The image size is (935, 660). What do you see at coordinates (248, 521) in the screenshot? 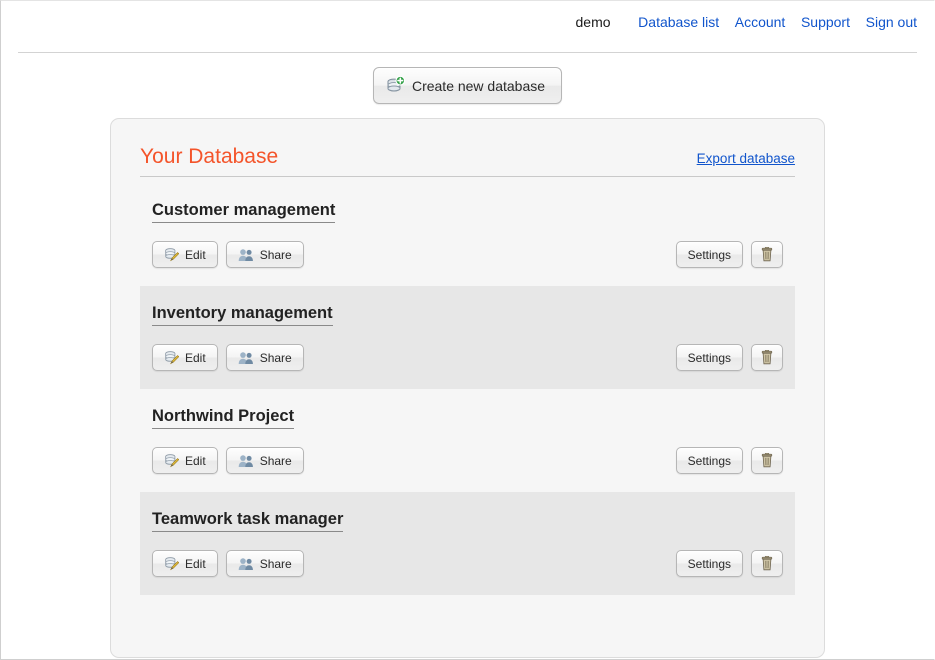
I see `database-name: Teamwork task manager` at bounding box center [248, 521].